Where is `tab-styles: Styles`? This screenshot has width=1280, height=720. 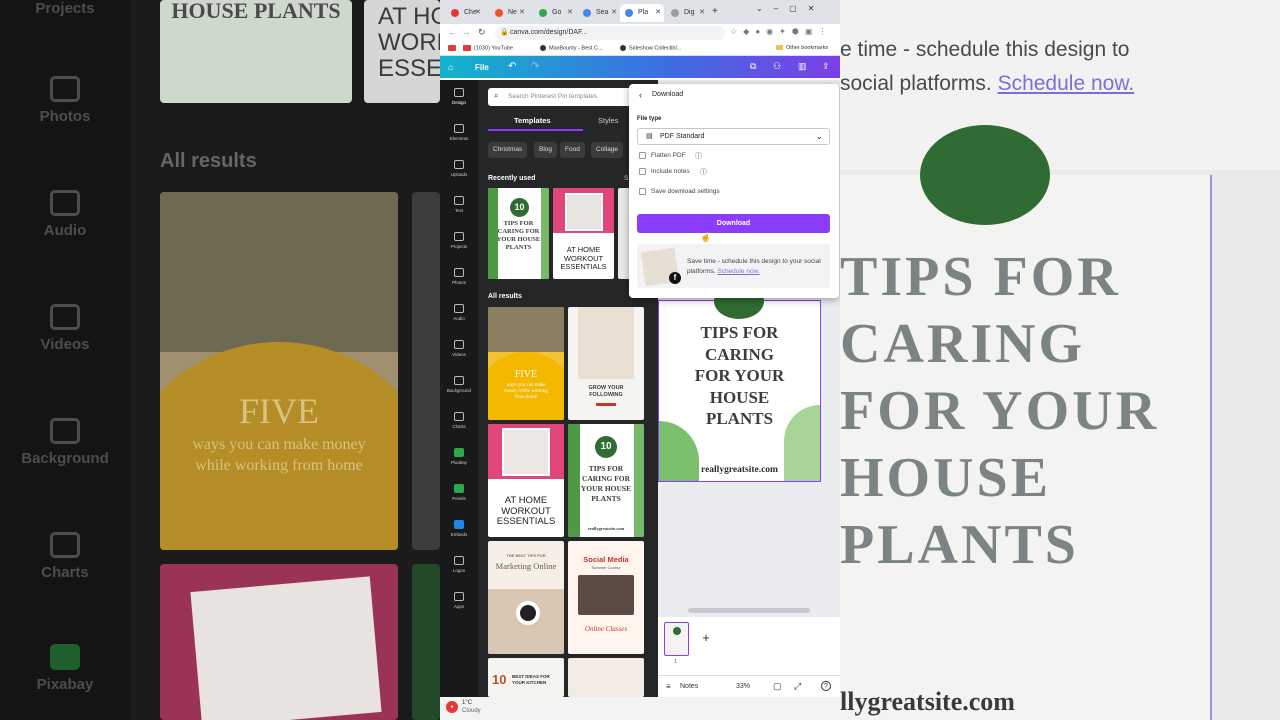
tab-styles: Styles is located at coordinates (608, 120).